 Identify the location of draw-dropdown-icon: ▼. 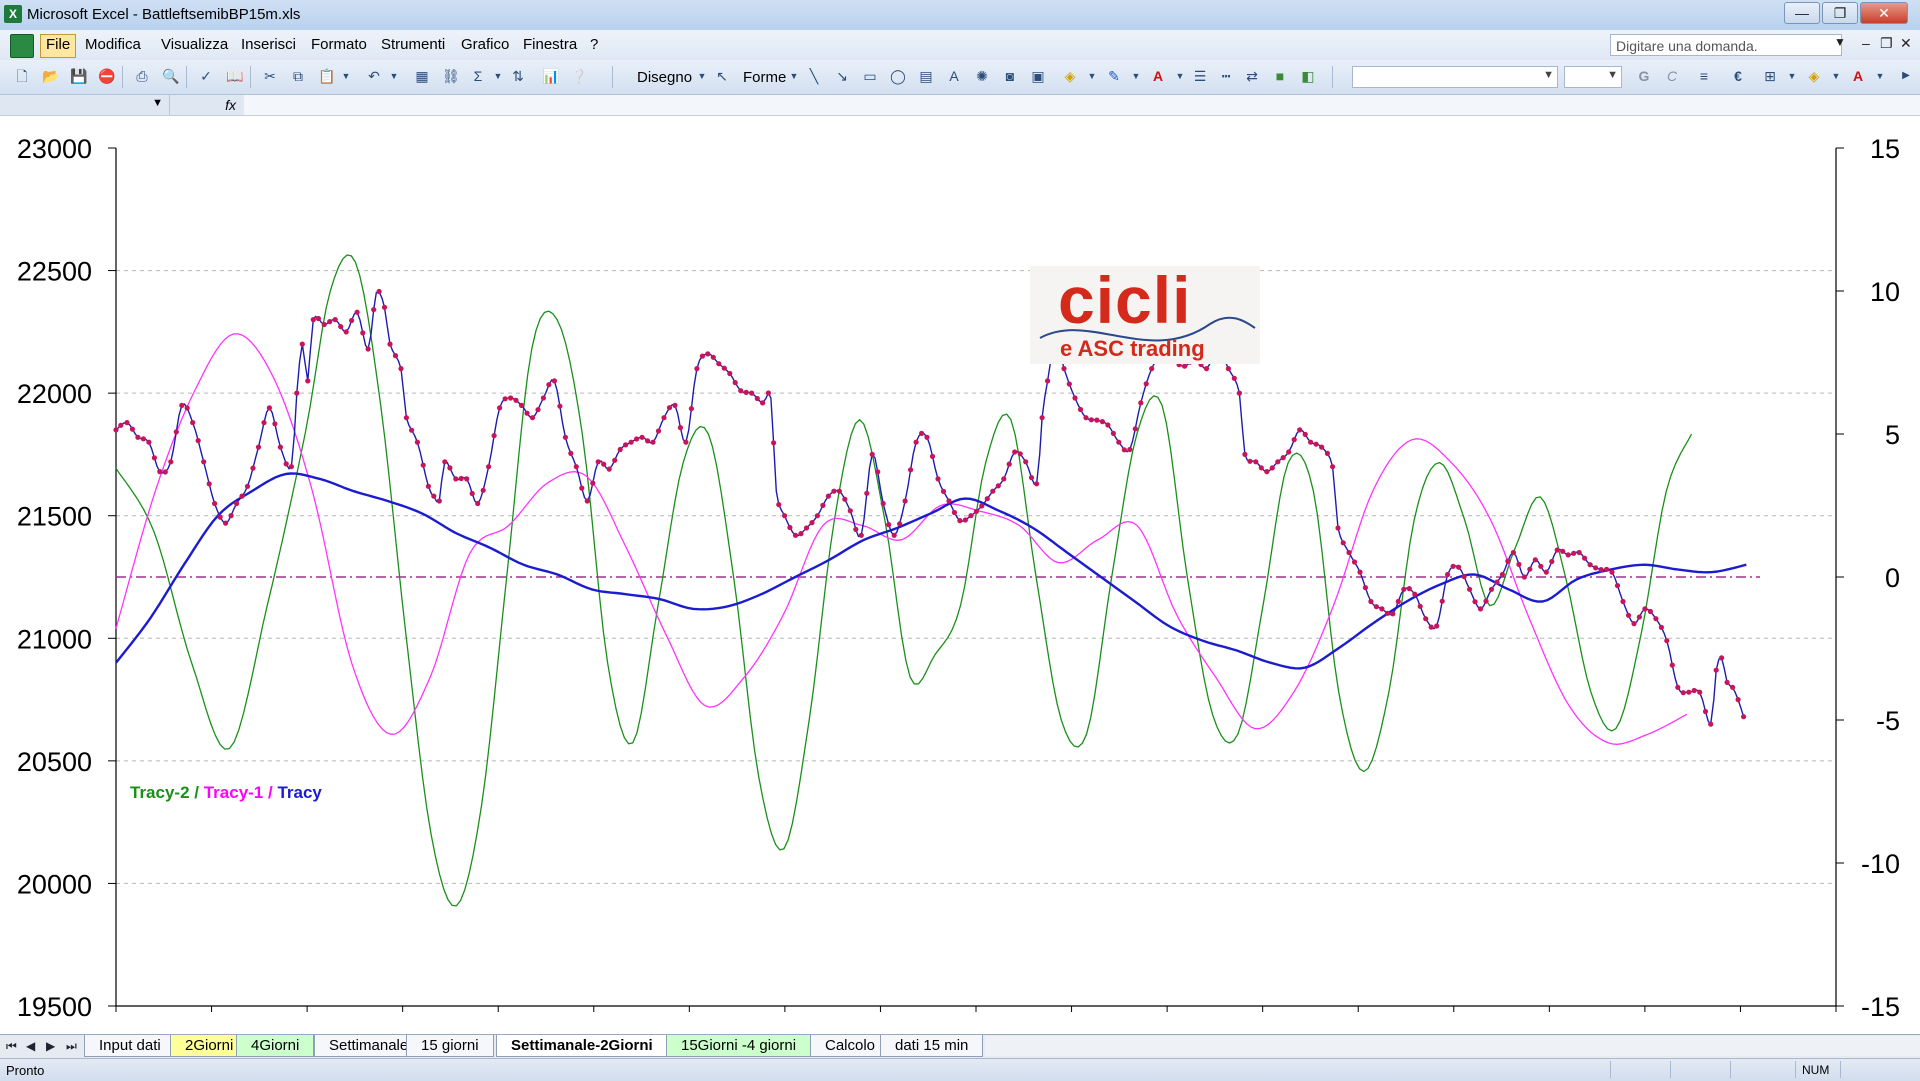
(702, 76).